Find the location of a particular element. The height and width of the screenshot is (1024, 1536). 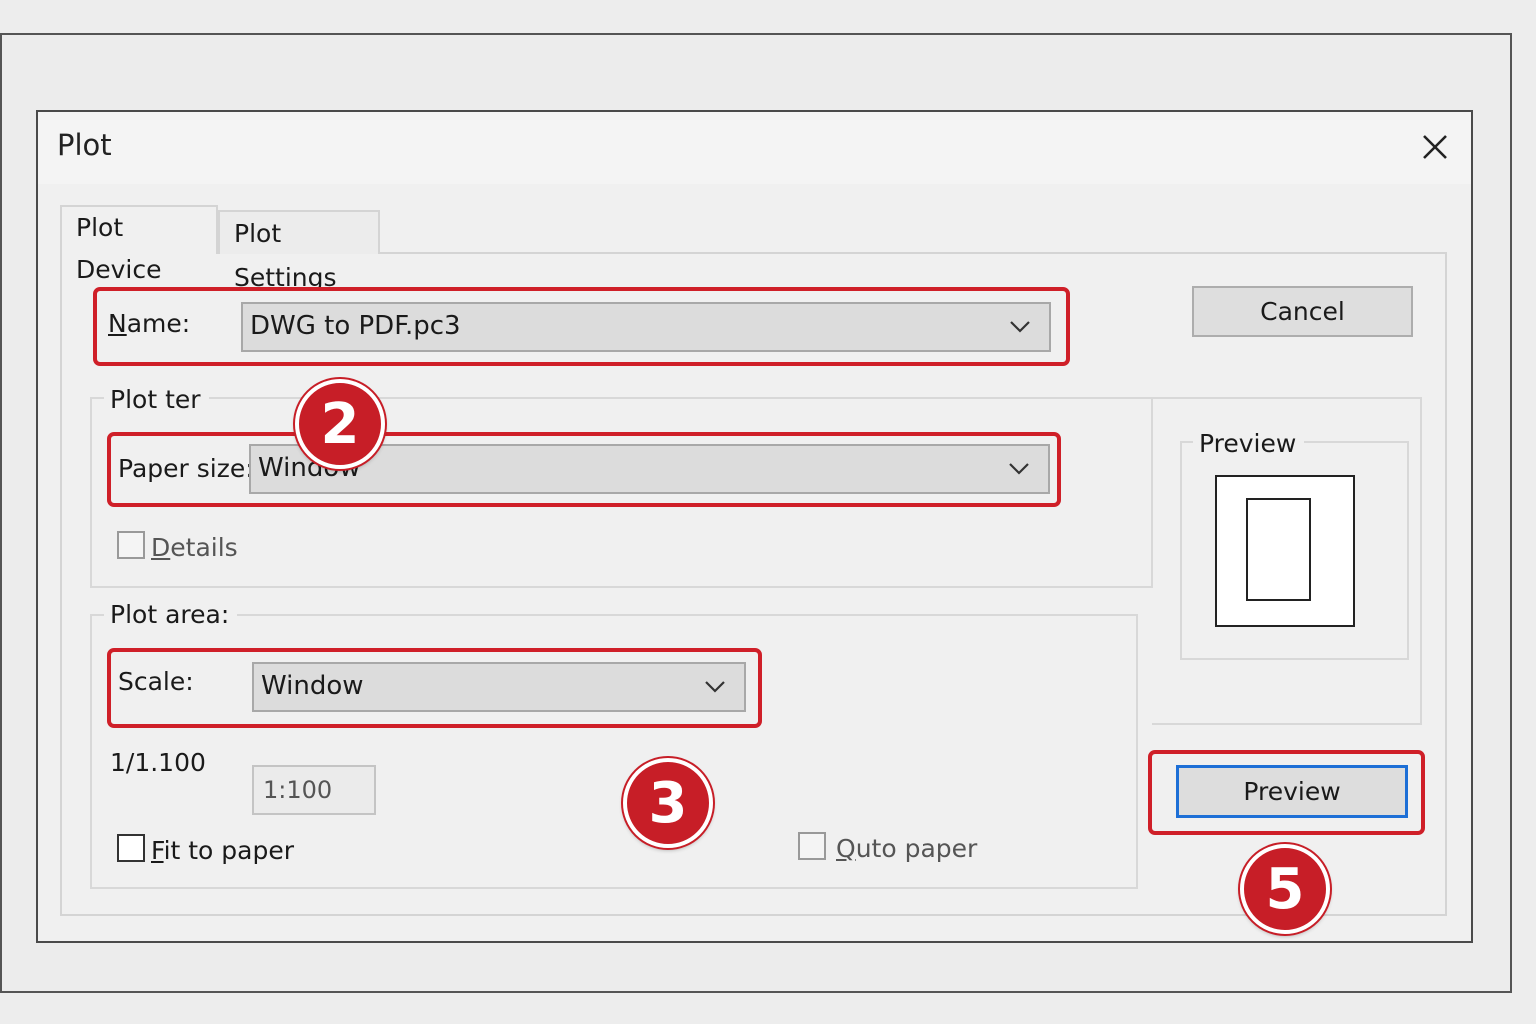

close-icon is located at coordinates (1435, 147).